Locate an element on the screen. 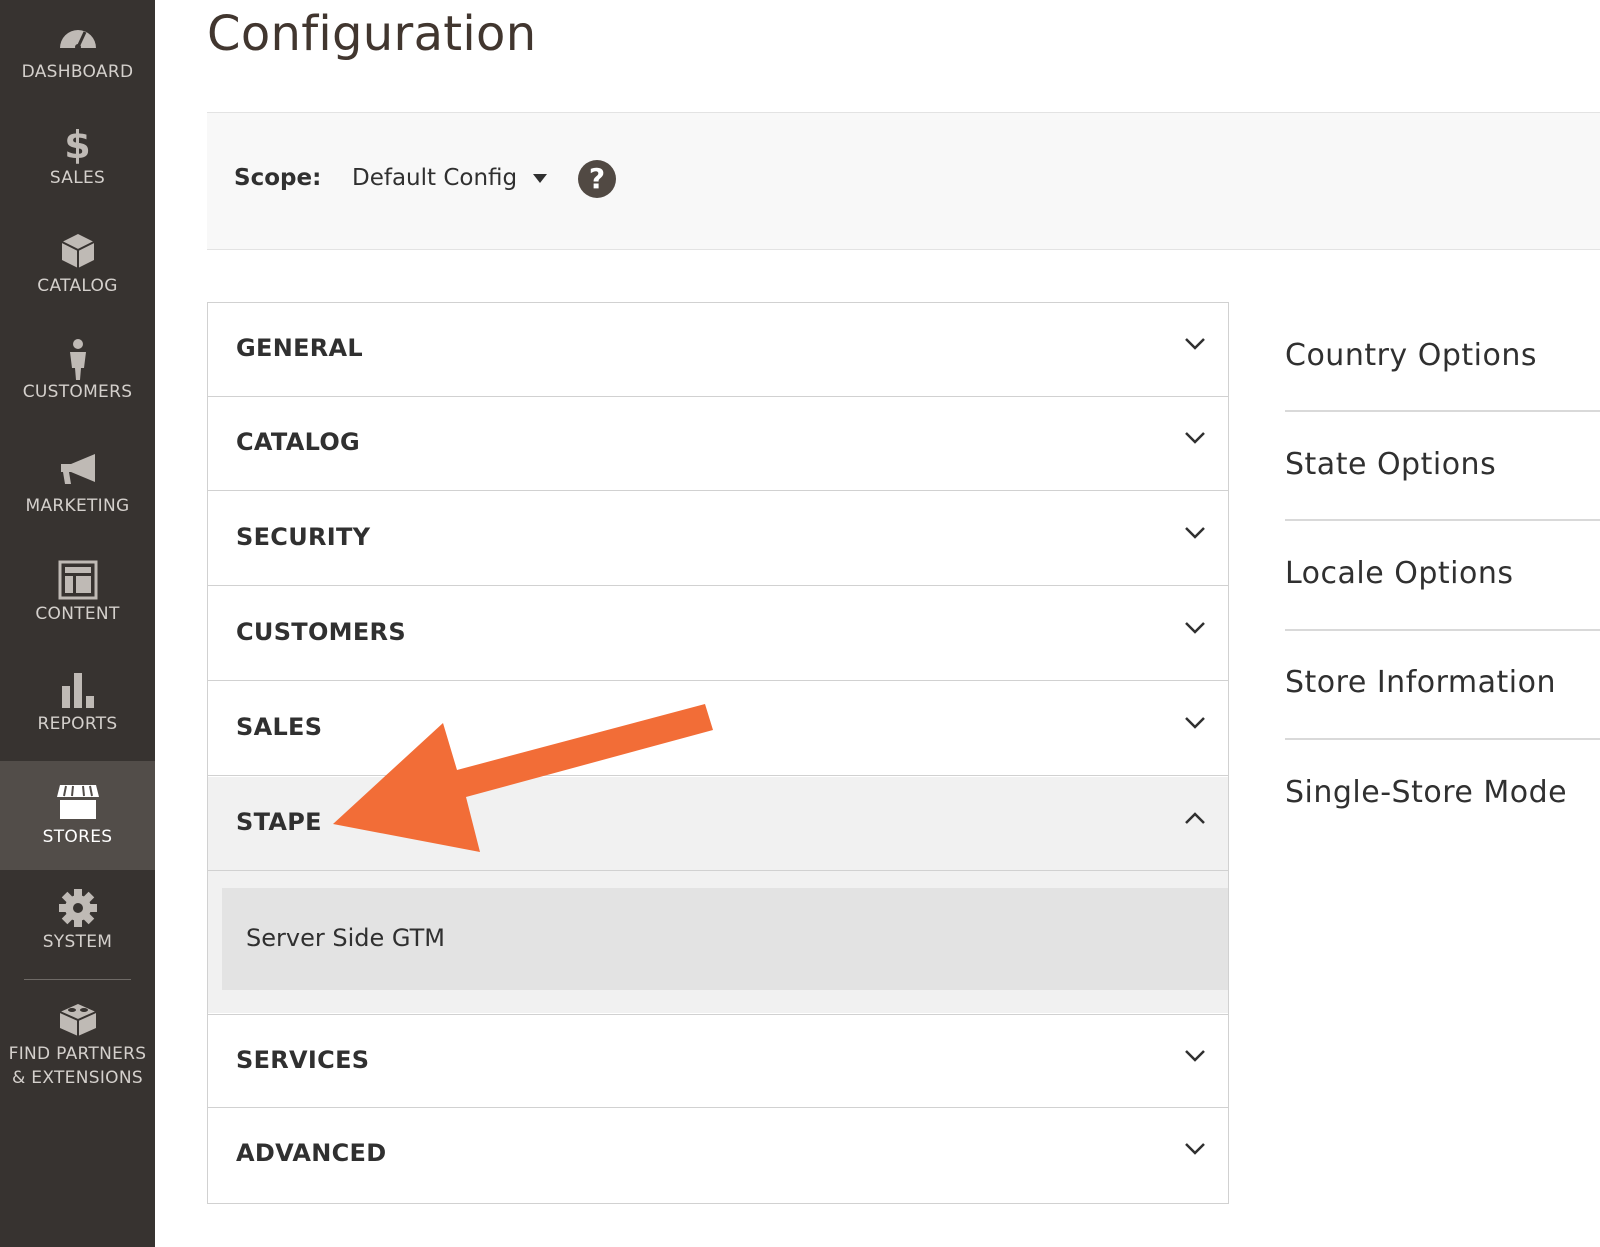 Image resolution: width=1600 pixels, height=1247 pixels. layout-icon is located at coordinates (77, 581).